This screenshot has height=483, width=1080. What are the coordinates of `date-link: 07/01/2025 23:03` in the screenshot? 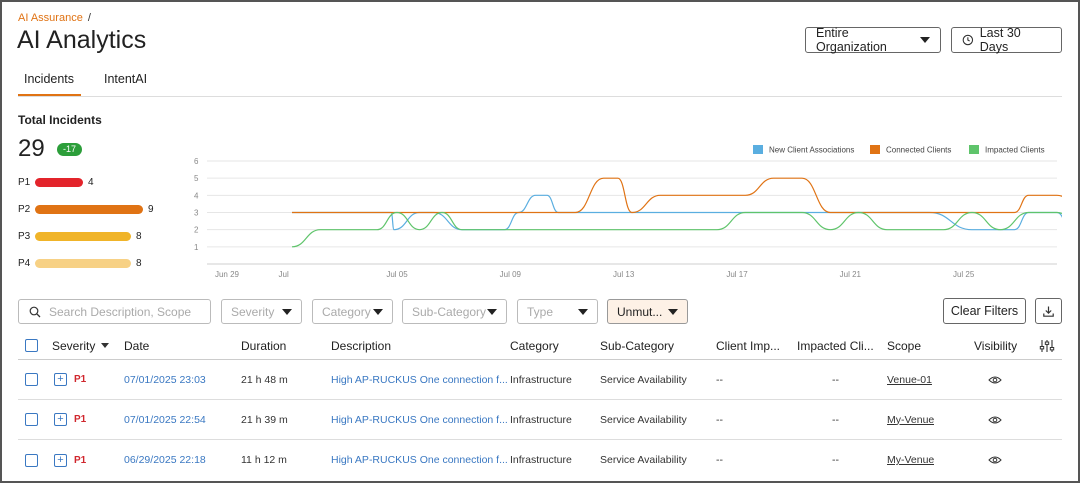 It's located at (165, 379).